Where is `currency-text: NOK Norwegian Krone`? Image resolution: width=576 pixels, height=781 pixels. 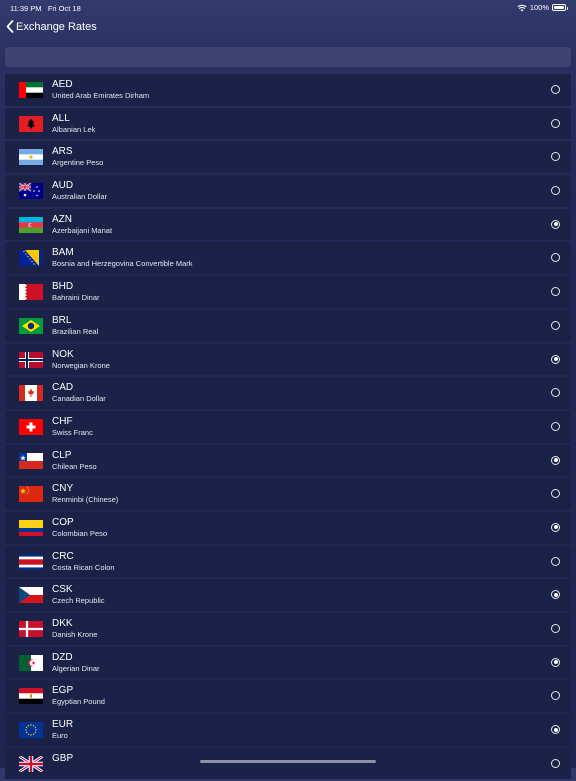 currency-text: NOK Norwegian Krone is located at coordinates (81, 360).